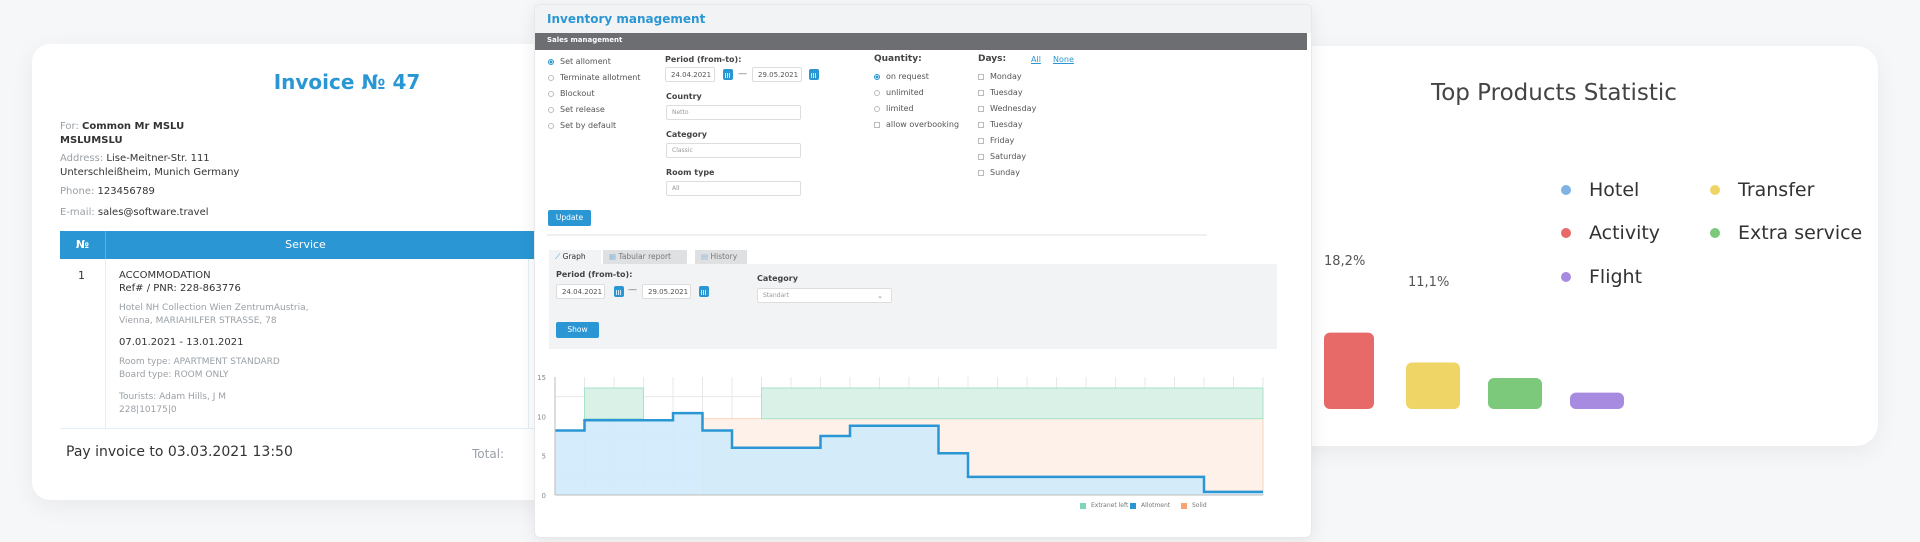  I want to click on radio-label: Set alloment, so click(585, 61).